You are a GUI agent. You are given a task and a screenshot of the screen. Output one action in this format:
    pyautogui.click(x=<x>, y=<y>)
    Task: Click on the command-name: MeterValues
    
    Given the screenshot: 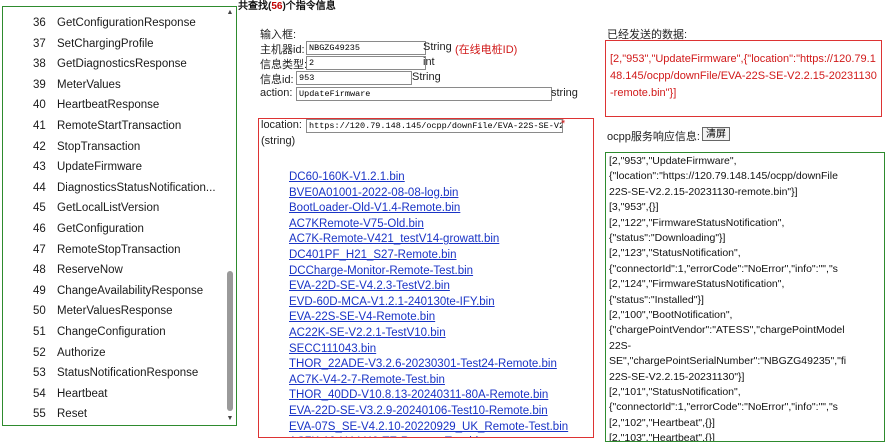 What is the action you would take?
    pyautogui.click(x=89, y=84)
    